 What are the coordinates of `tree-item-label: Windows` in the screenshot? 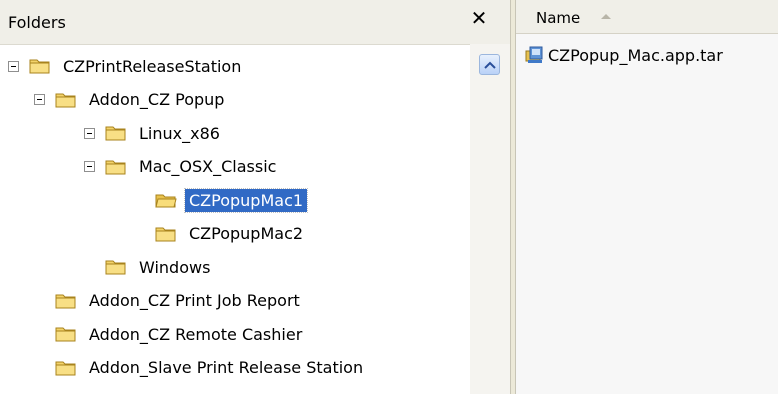 It's located at (175, 267).